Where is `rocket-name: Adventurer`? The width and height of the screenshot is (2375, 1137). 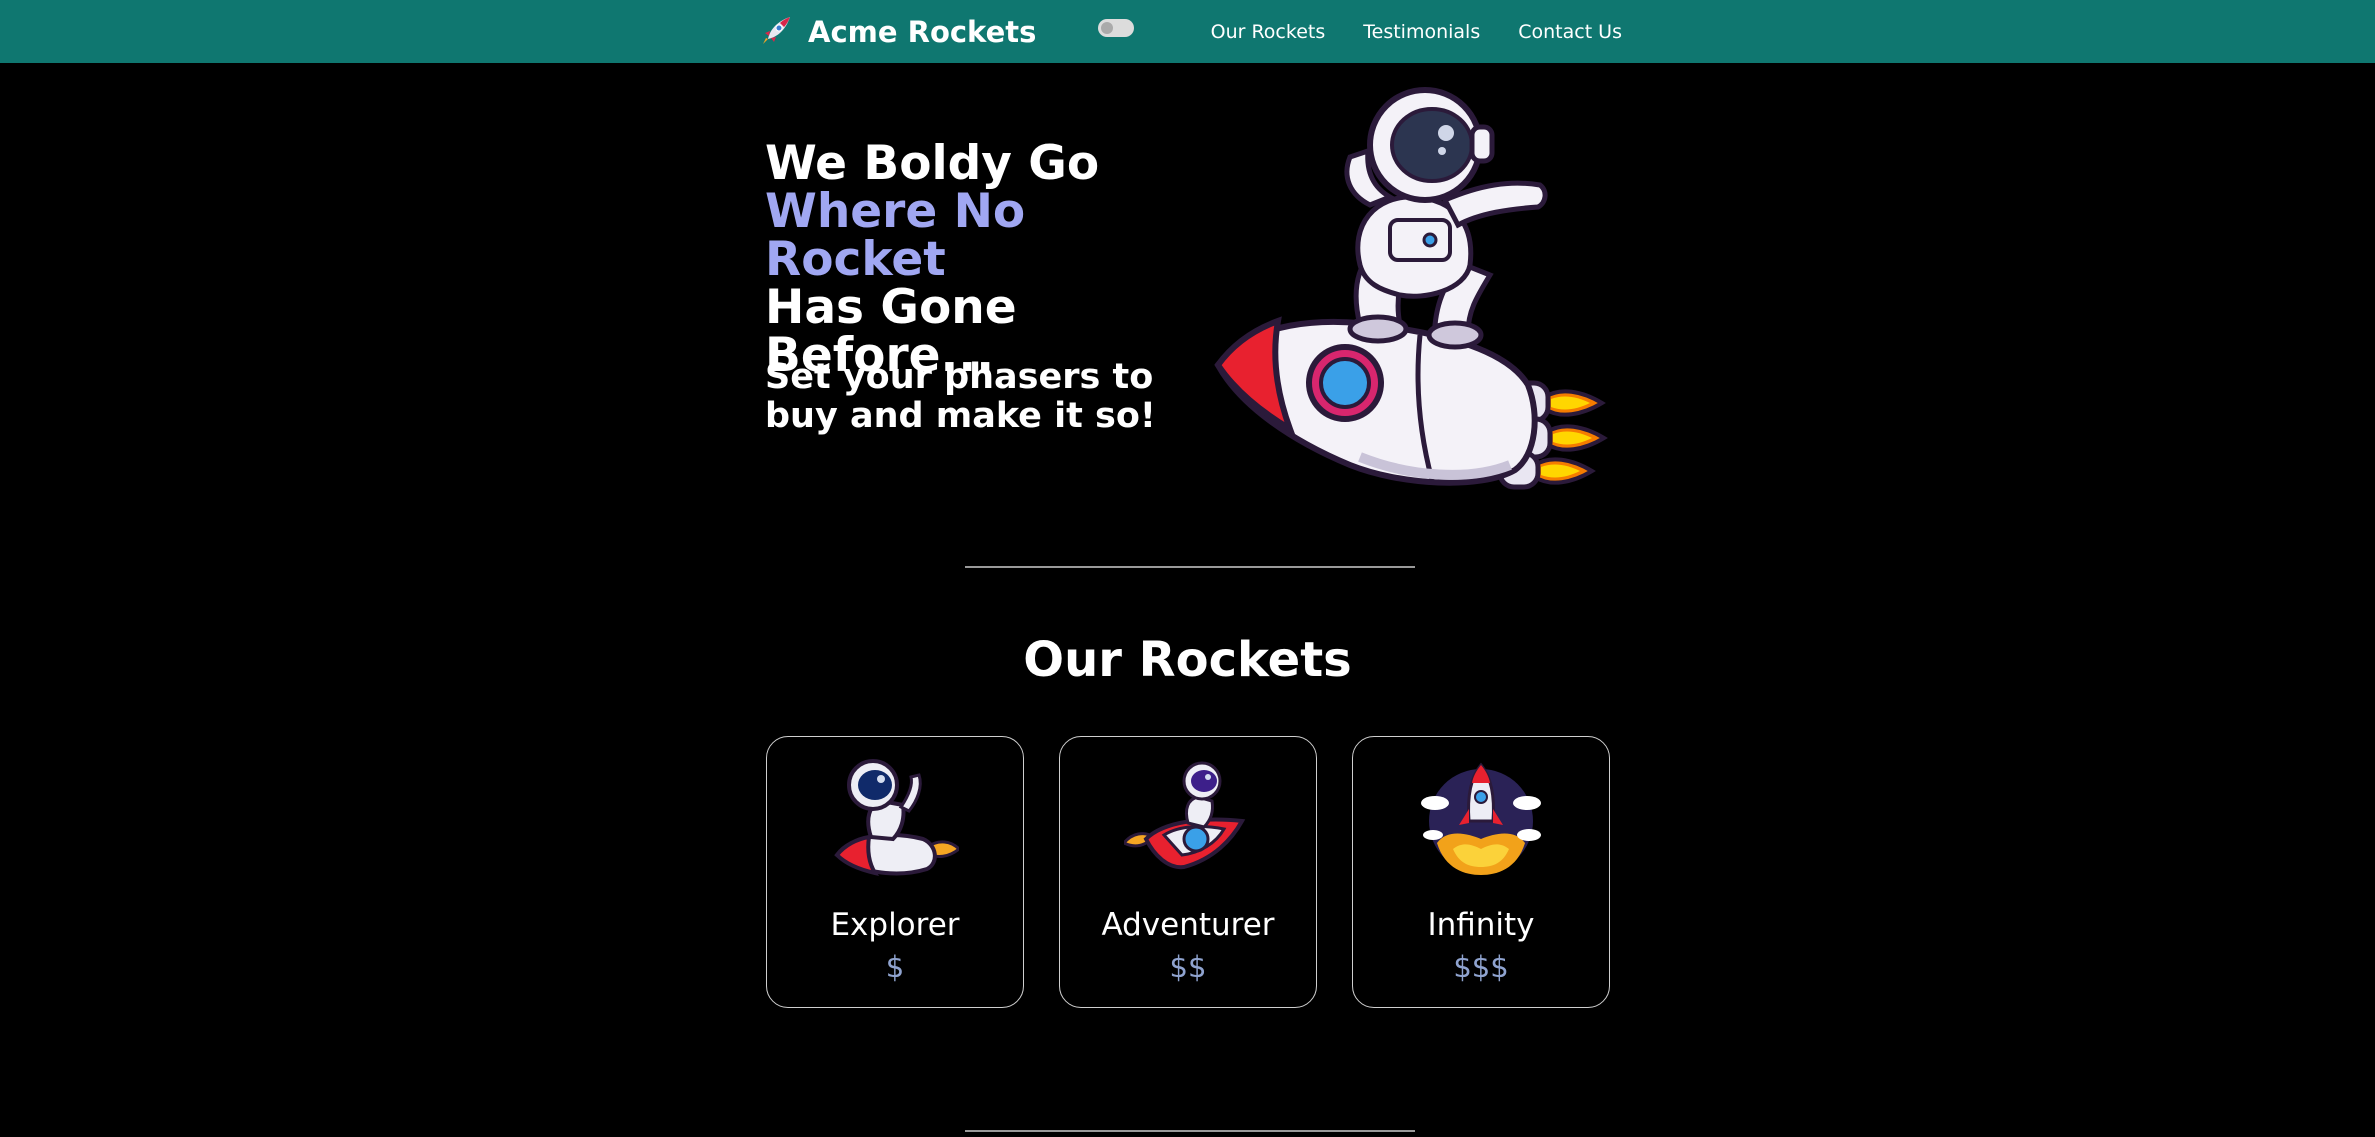 rocket-name: Adventurer is located at coordinates (1188, 925).